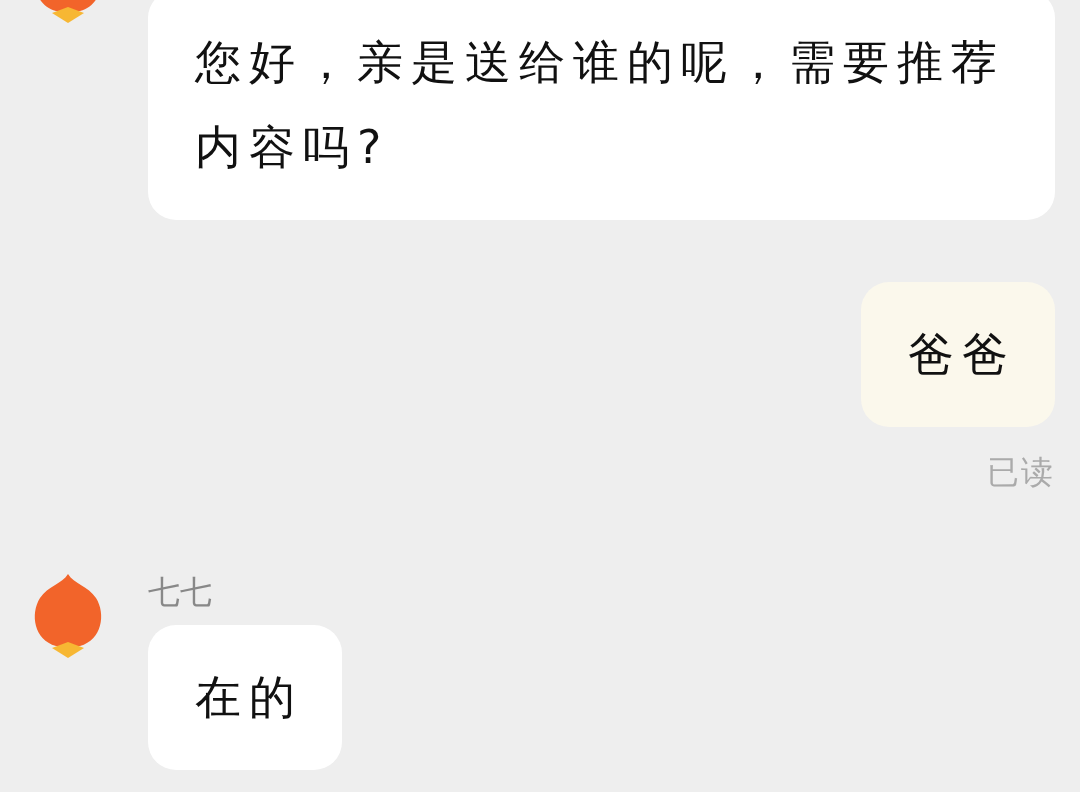 The height and width of the screenshot is (792, 1080). What do you see at coordinates (1021, 472) in the screenshot?
I see `read-receipt: 已读` at bounding box center [1021, 472].